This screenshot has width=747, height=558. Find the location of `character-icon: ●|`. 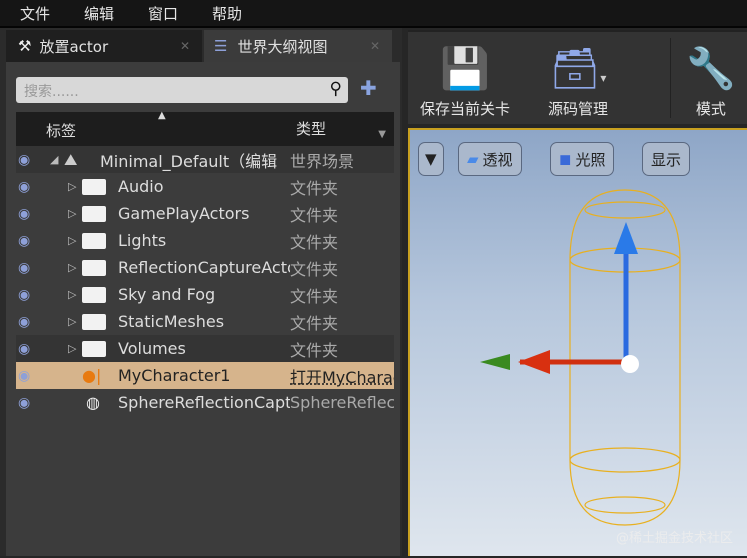

character-icon: ●| is located at coordinates (92, 375).